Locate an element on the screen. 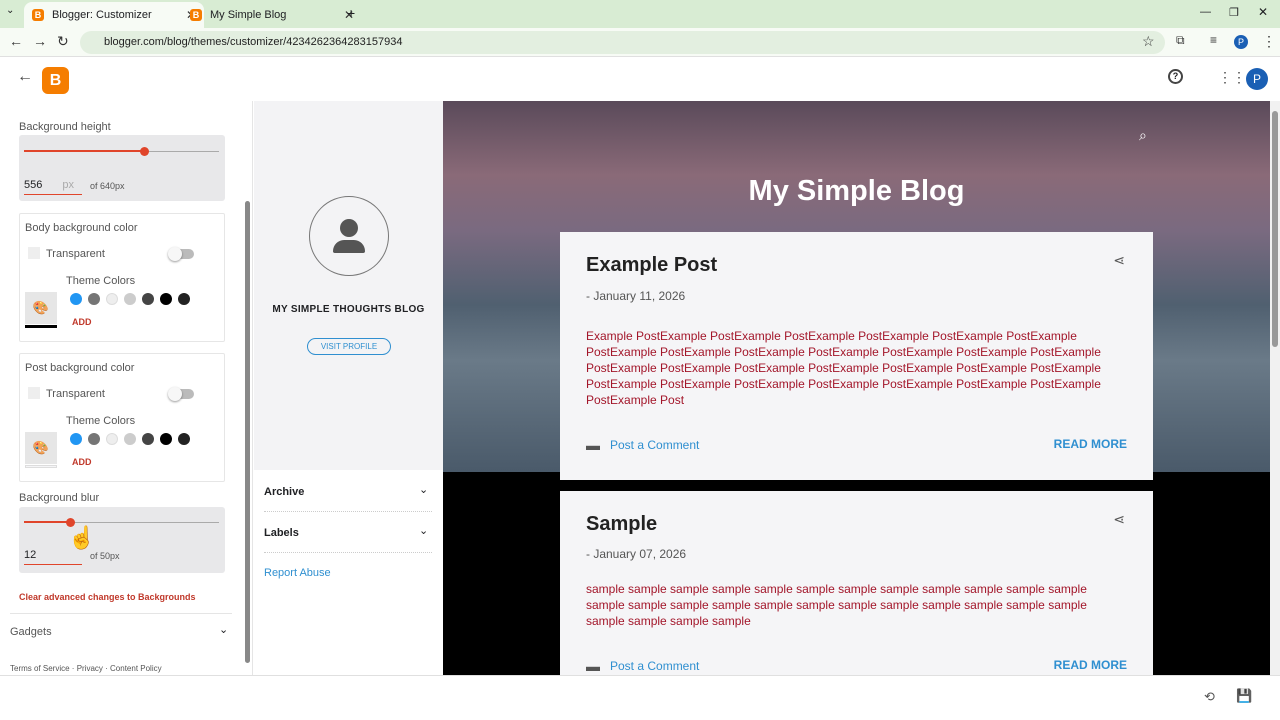 This screenshot has width=1280, height=720. browser-menu-icon: ⋮ is located at coordinates (1269, 41).